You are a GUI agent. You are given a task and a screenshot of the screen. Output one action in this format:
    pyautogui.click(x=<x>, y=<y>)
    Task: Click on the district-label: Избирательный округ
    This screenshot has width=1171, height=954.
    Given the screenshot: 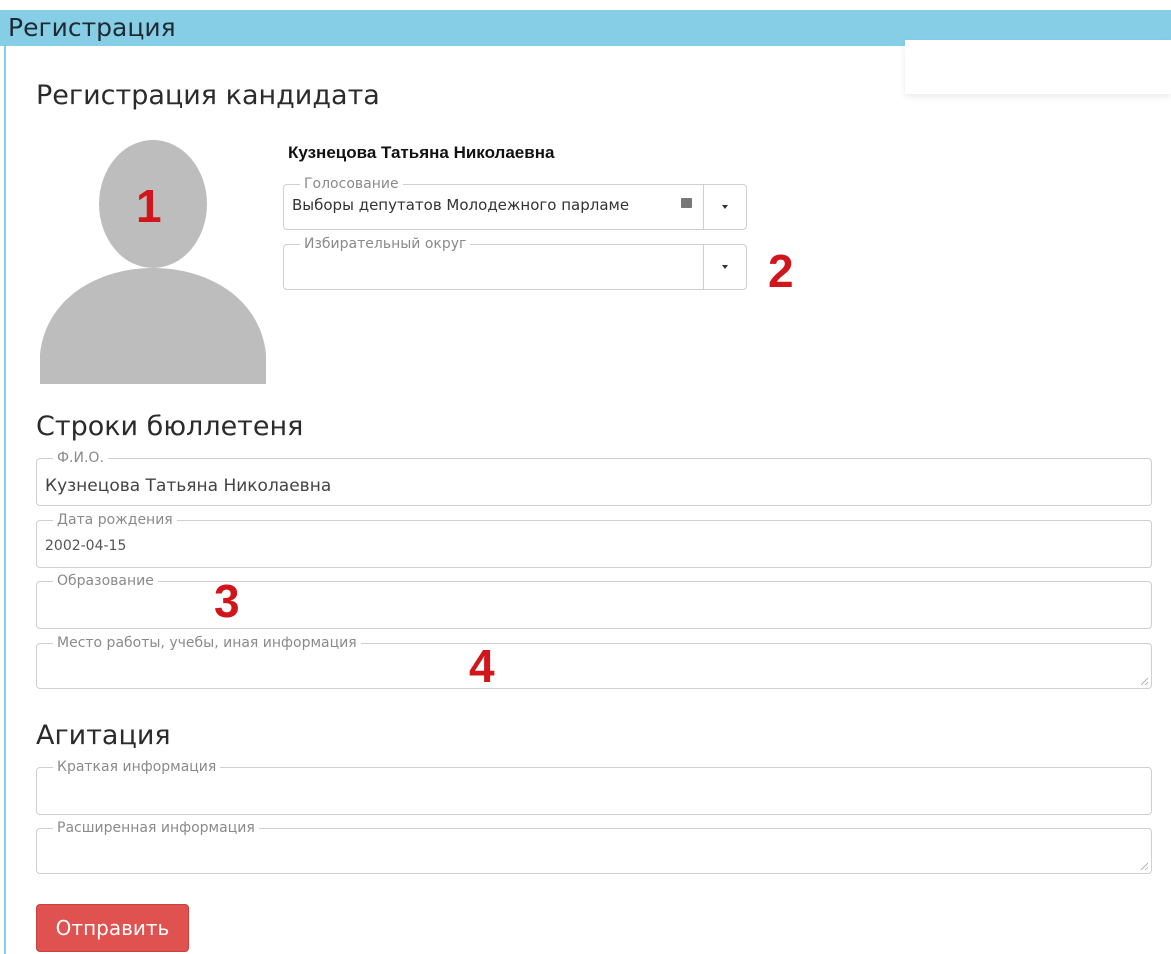 What is the action you would take?
    pyautogui.click(x=389, y=244)
    